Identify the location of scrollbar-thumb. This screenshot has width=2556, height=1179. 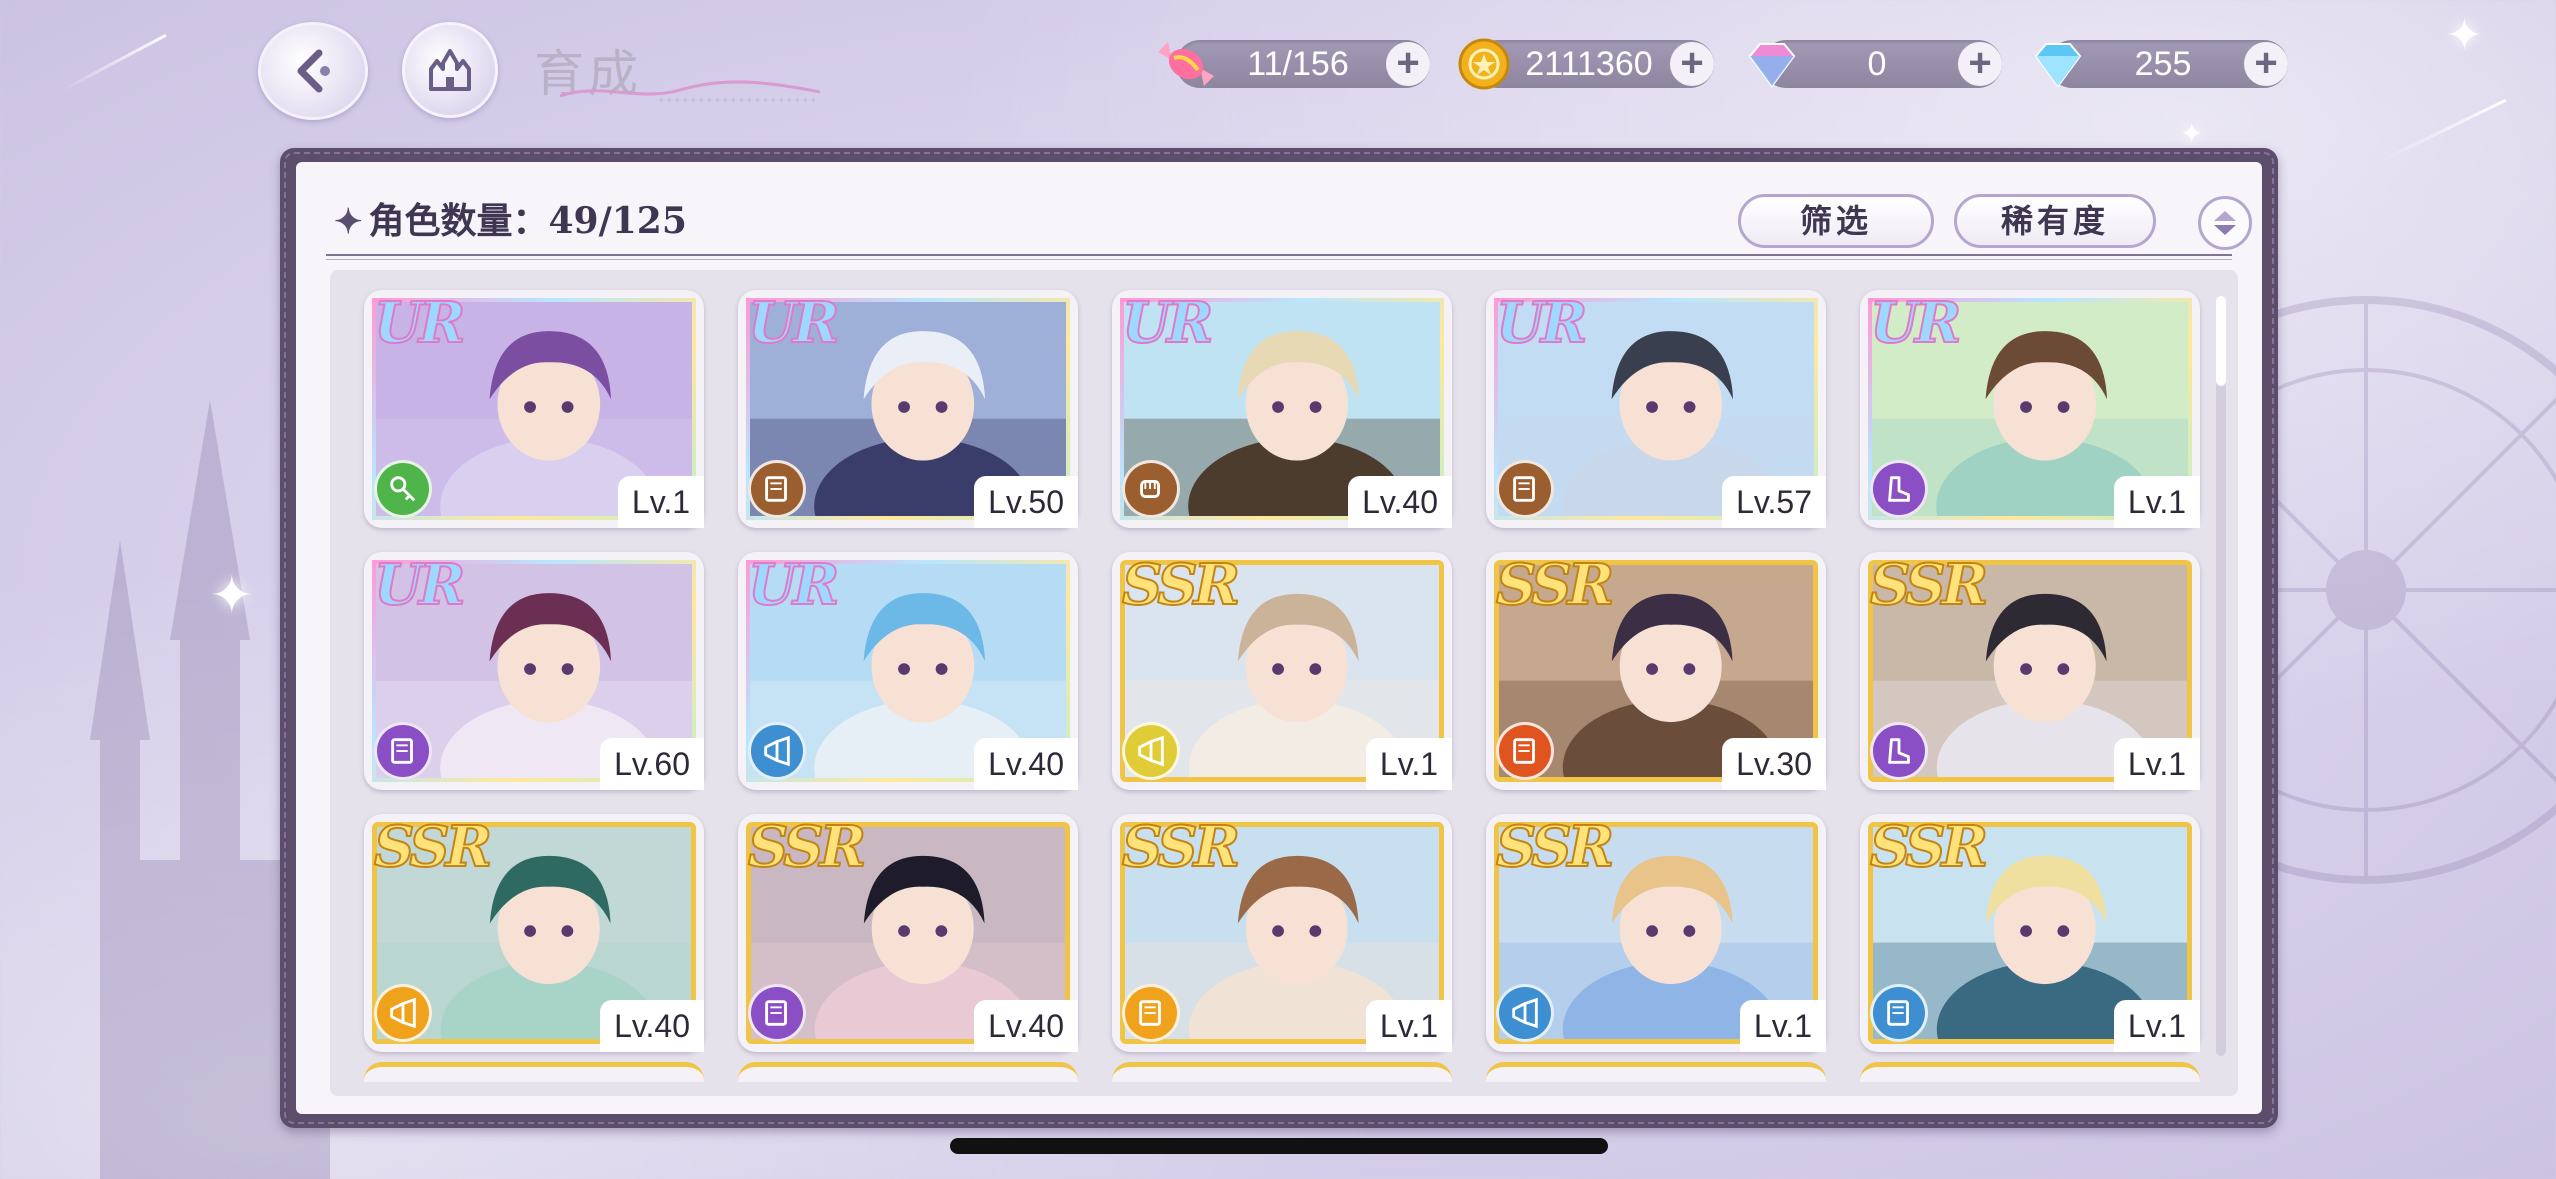
(2221, 341).